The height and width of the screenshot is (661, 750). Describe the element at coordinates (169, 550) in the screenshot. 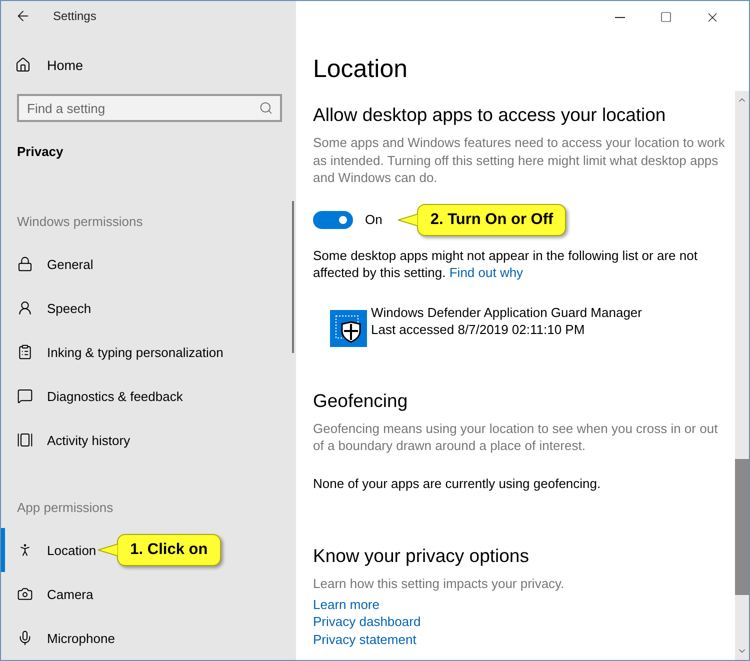

I see `callout: 1. Click on` at that location.